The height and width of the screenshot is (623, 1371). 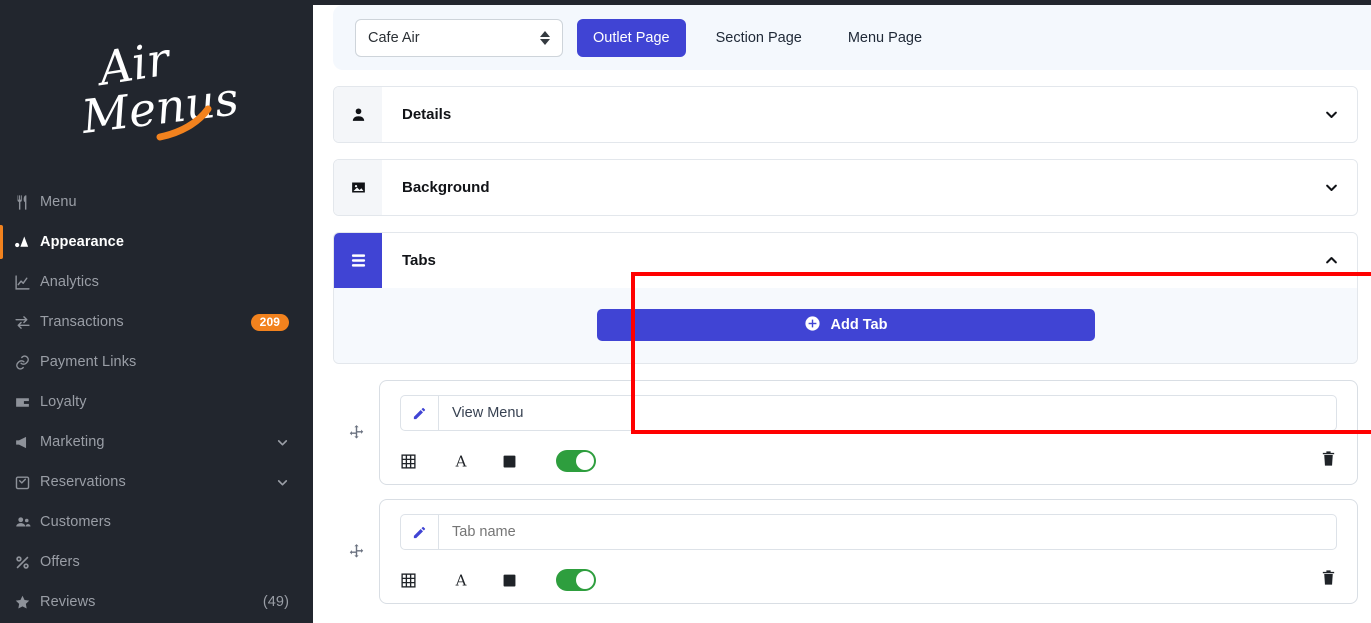 What do you see at coordinates (82, 242) in the screenshot?
I see `sidebar-item-label: Appearance` at bounding box center [82, 242].